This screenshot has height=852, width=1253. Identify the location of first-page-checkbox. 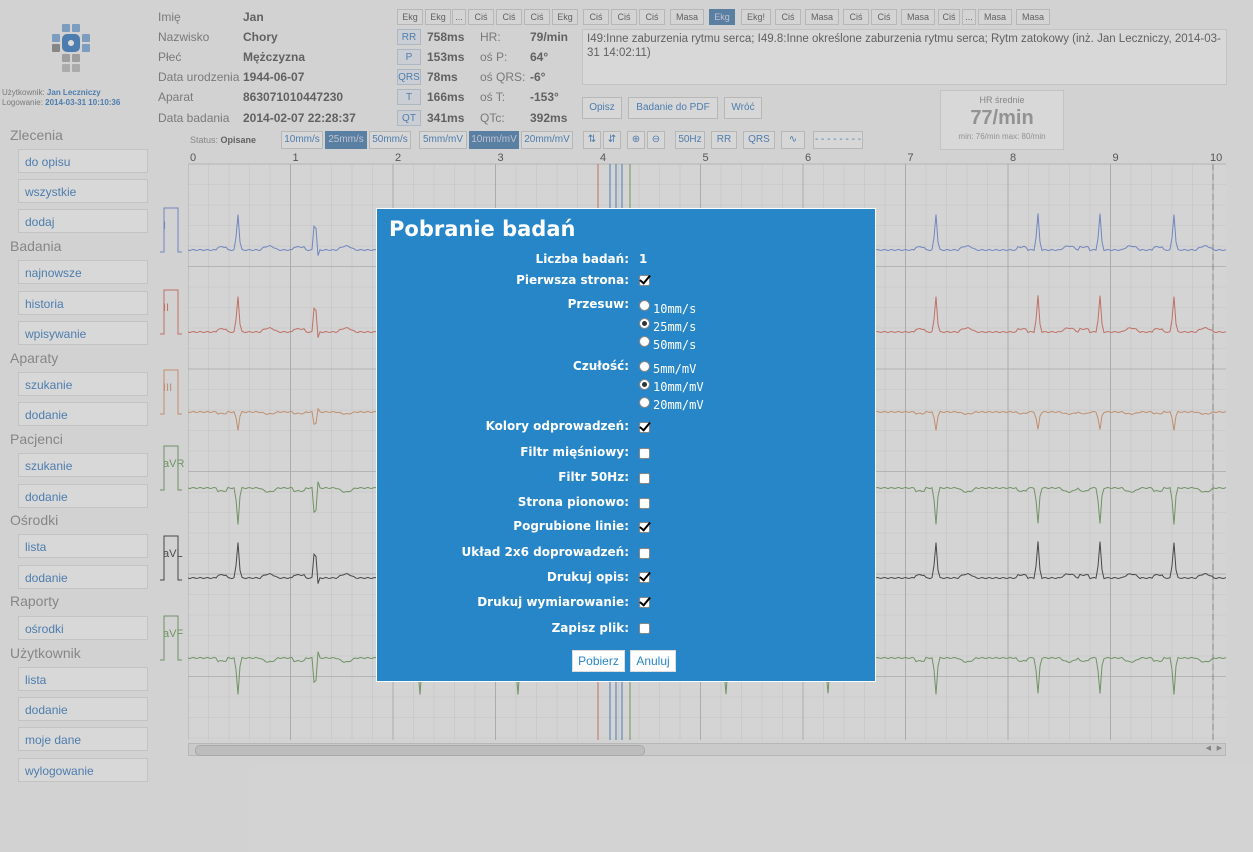
(644, 280).